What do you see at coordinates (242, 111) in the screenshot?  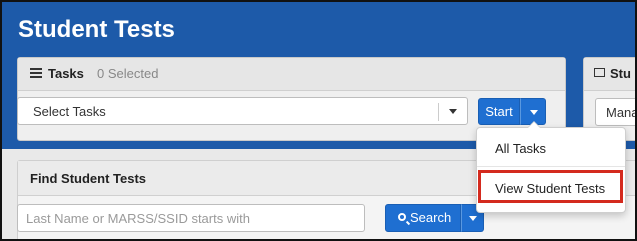 I see `select-tasks-dropdown: Select Tasks` at bounding box center [242, 111].